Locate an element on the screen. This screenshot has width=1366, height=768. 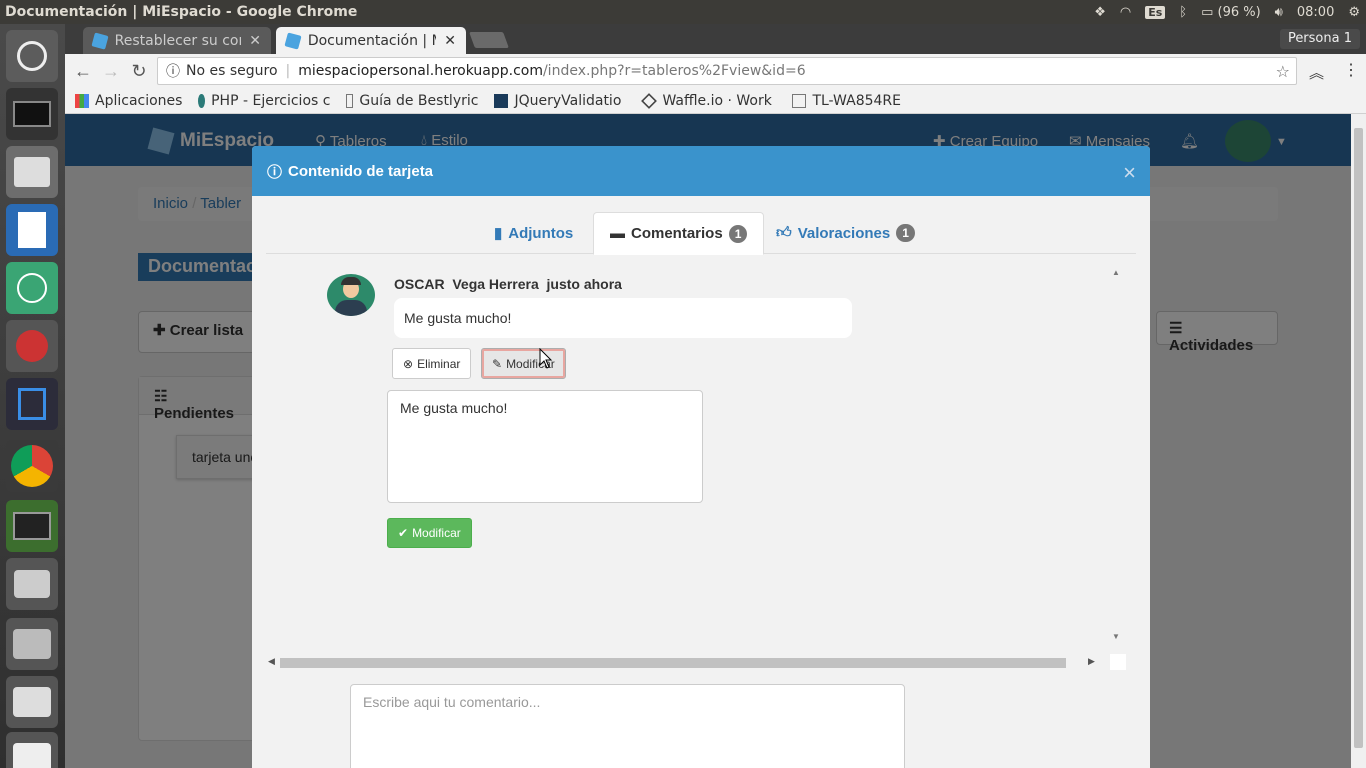
ubuntu-dash-icon is located at coordinates (32, 56).